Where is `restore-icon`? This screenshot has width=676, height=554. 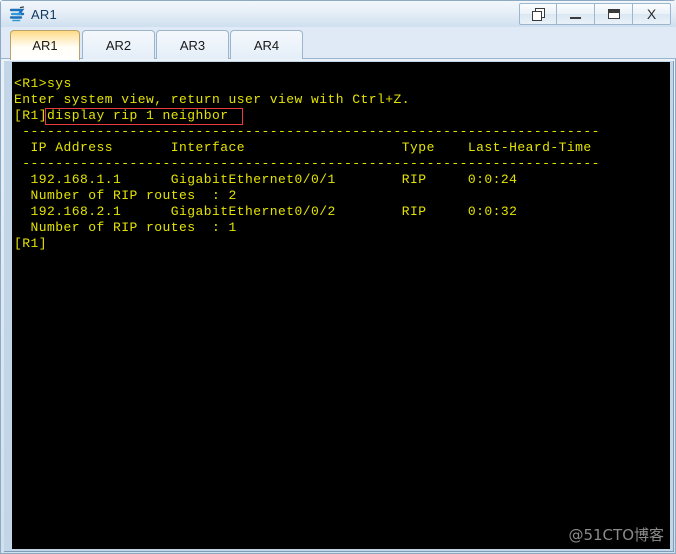 restore-icon is located at coordinates (538, 14).